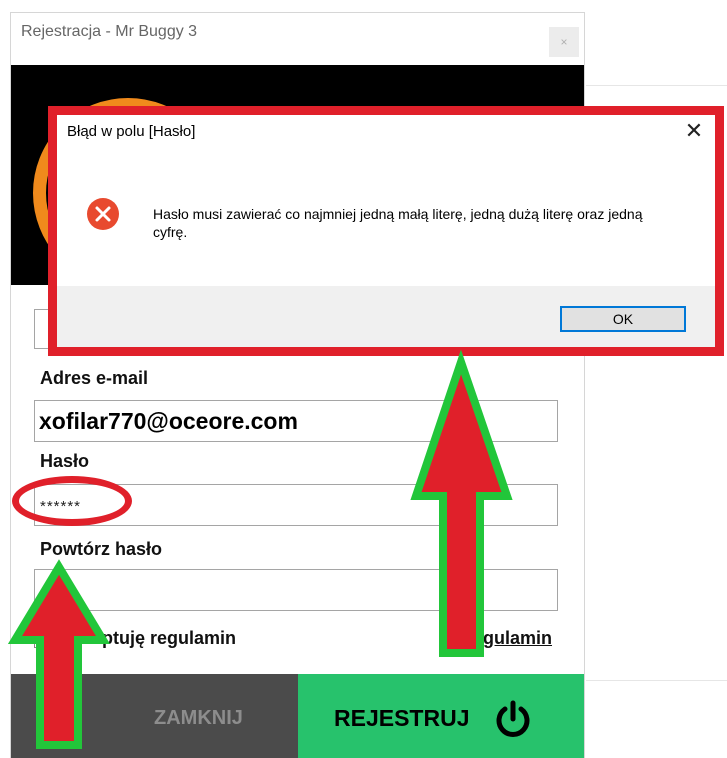  Describe the element at coordinates (461, 503) in the screenshot. I see `annotation-arrow-dialog` at that location.